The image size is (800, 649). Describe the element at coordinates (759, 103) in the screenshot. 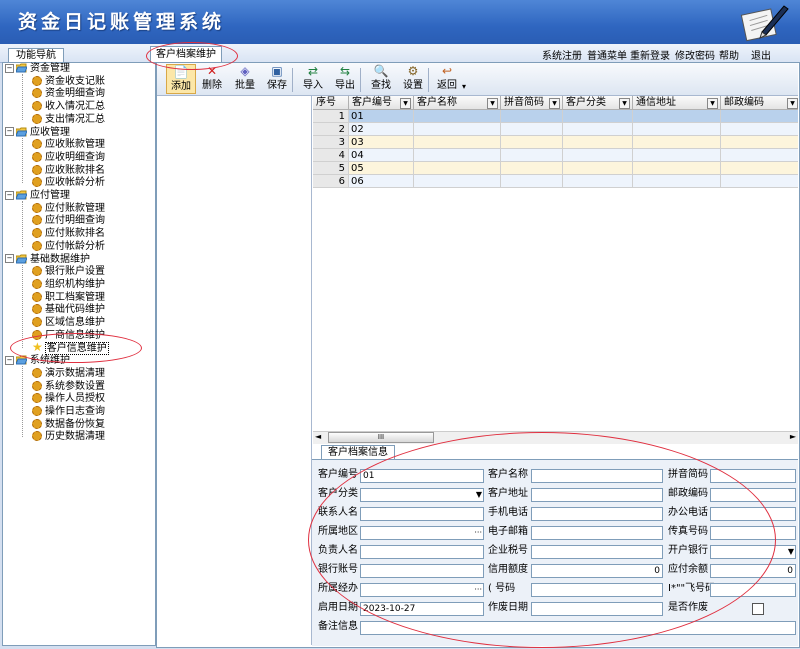

I see `grid-header-cell: 邮政编码 ▼` at that location.